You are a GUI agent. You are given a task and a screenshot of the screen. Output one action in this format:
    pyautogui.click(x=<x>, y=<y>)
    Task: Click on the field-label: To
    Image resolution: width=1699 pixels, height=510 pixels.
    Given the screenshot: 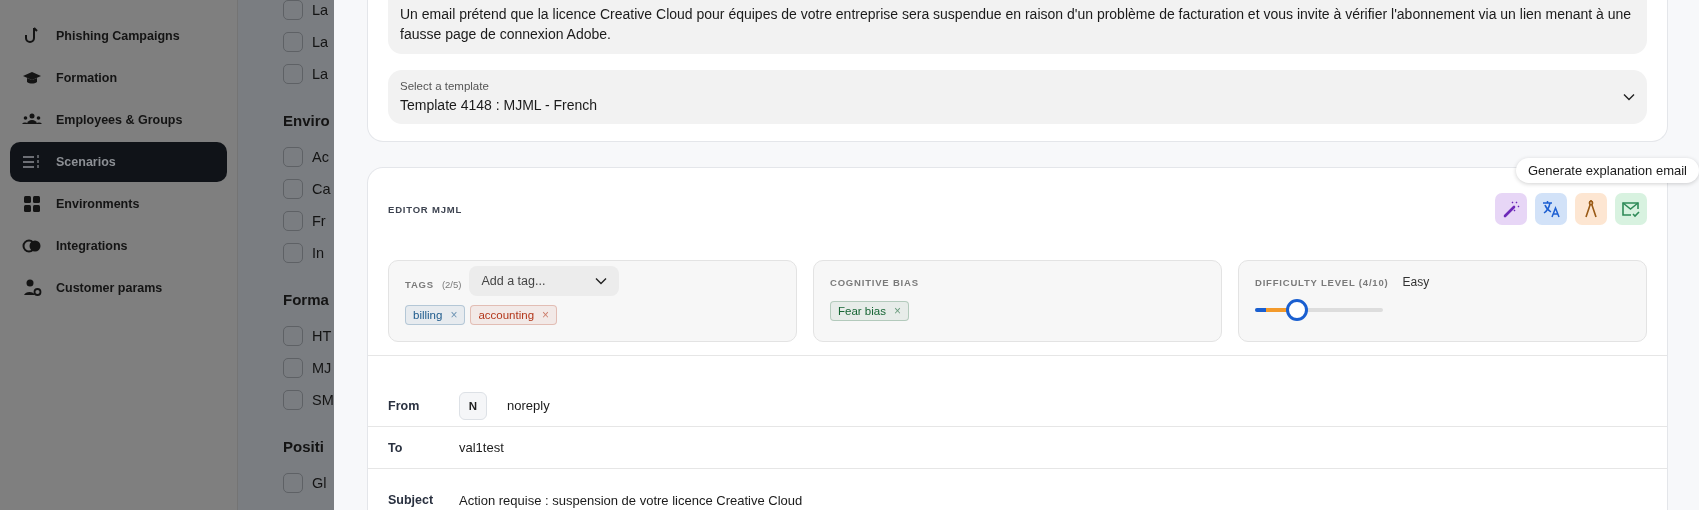 What is the action you would take?
    pyautogui.click(x=396, y=447)
    